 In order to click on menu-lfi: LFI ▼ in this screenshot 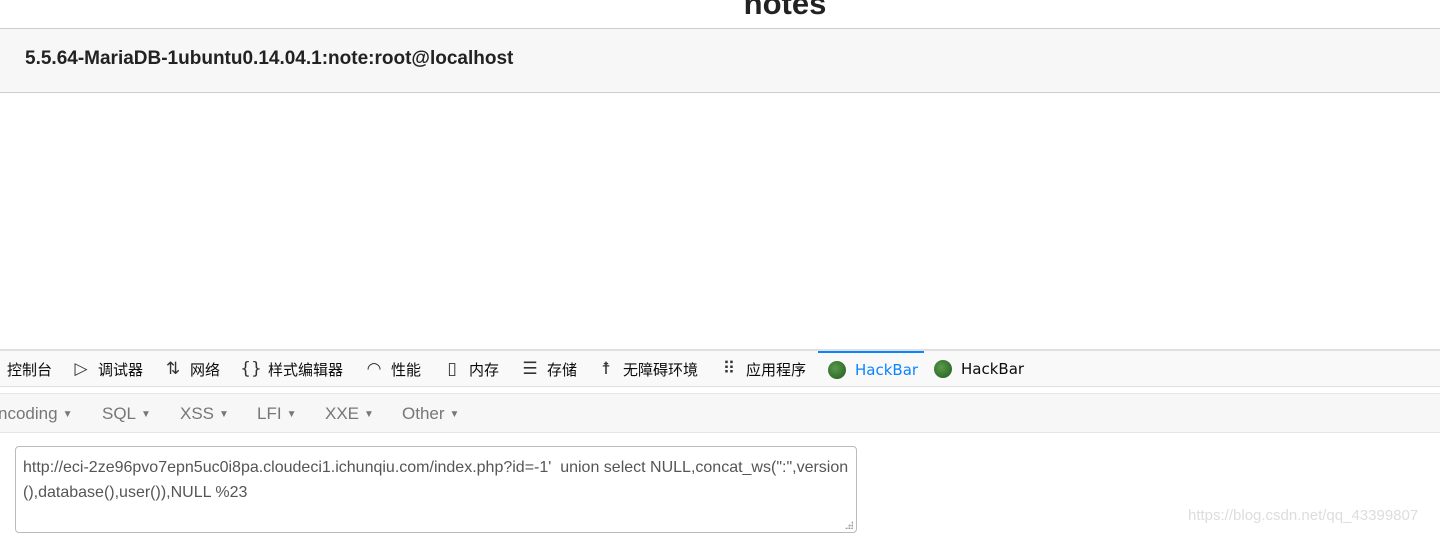, I will do `click(276, 414)`.